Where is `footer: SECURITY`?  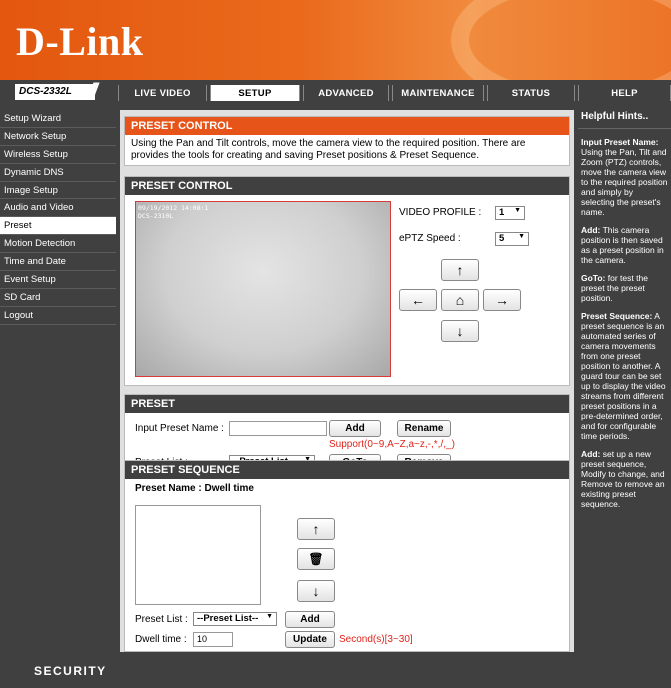 footer: SECURITY is located at coordinates (335, 670).